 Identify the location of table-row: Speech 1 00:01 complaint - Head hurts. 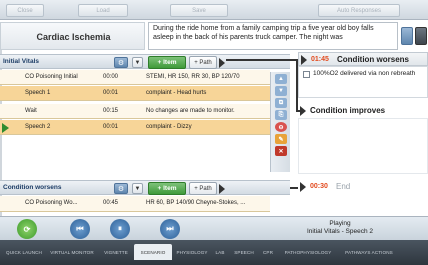
(135, 93).